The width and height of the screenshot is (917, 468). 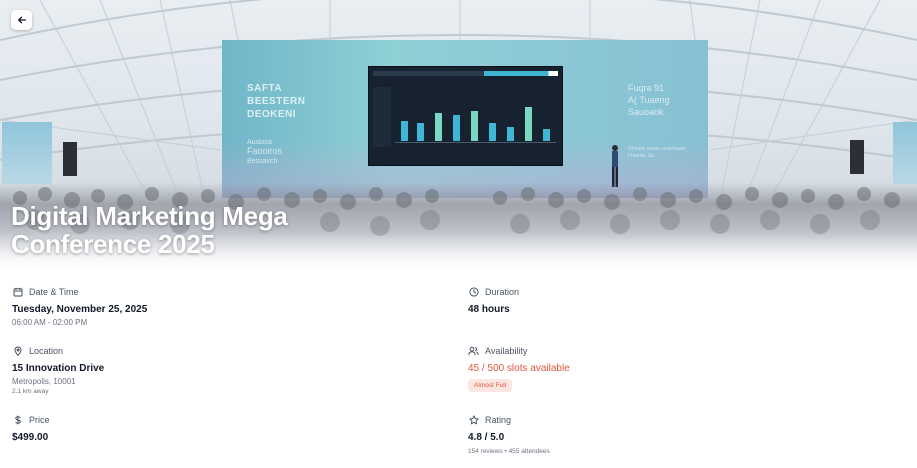 What do you see at coordinates (30, 437) in the screenshot?
I see `price-value: $499.00` at bounding box center [30, 437].